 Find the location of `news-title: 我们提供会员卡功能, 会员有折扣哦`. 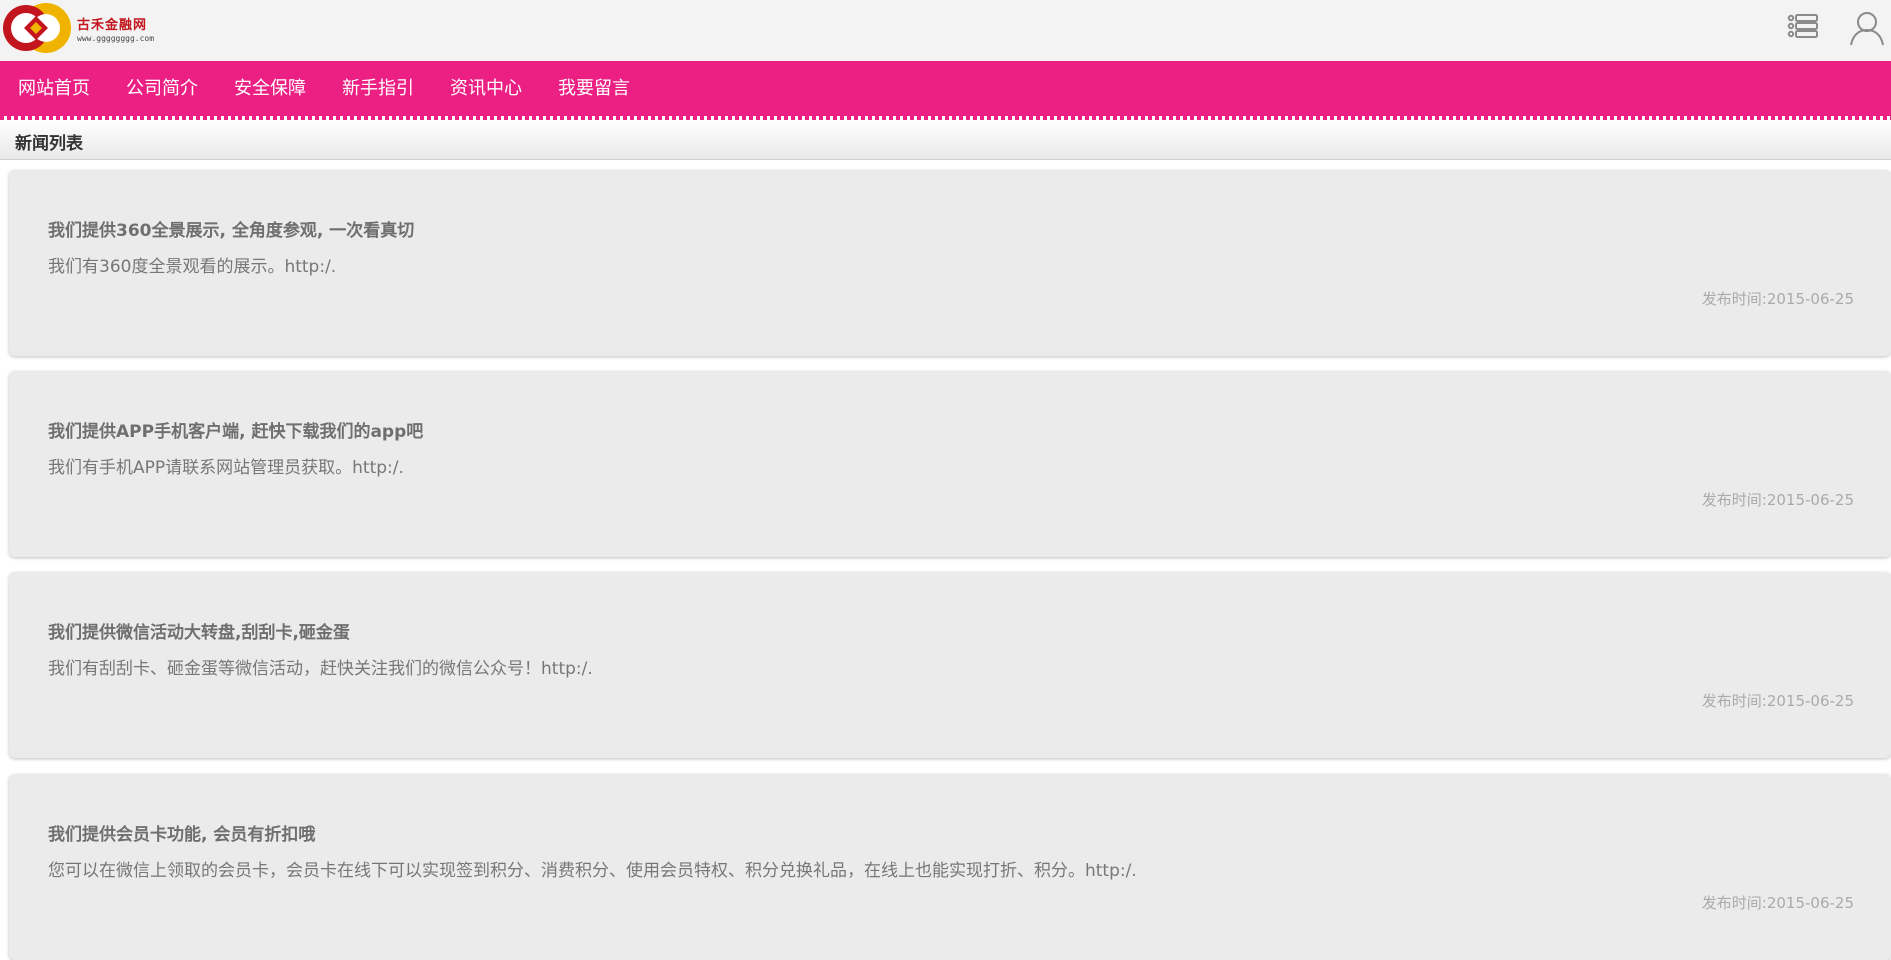

news-title: 我们提供会员卡功能, 会员有折扣哦 is located at coordinates (181, 832).